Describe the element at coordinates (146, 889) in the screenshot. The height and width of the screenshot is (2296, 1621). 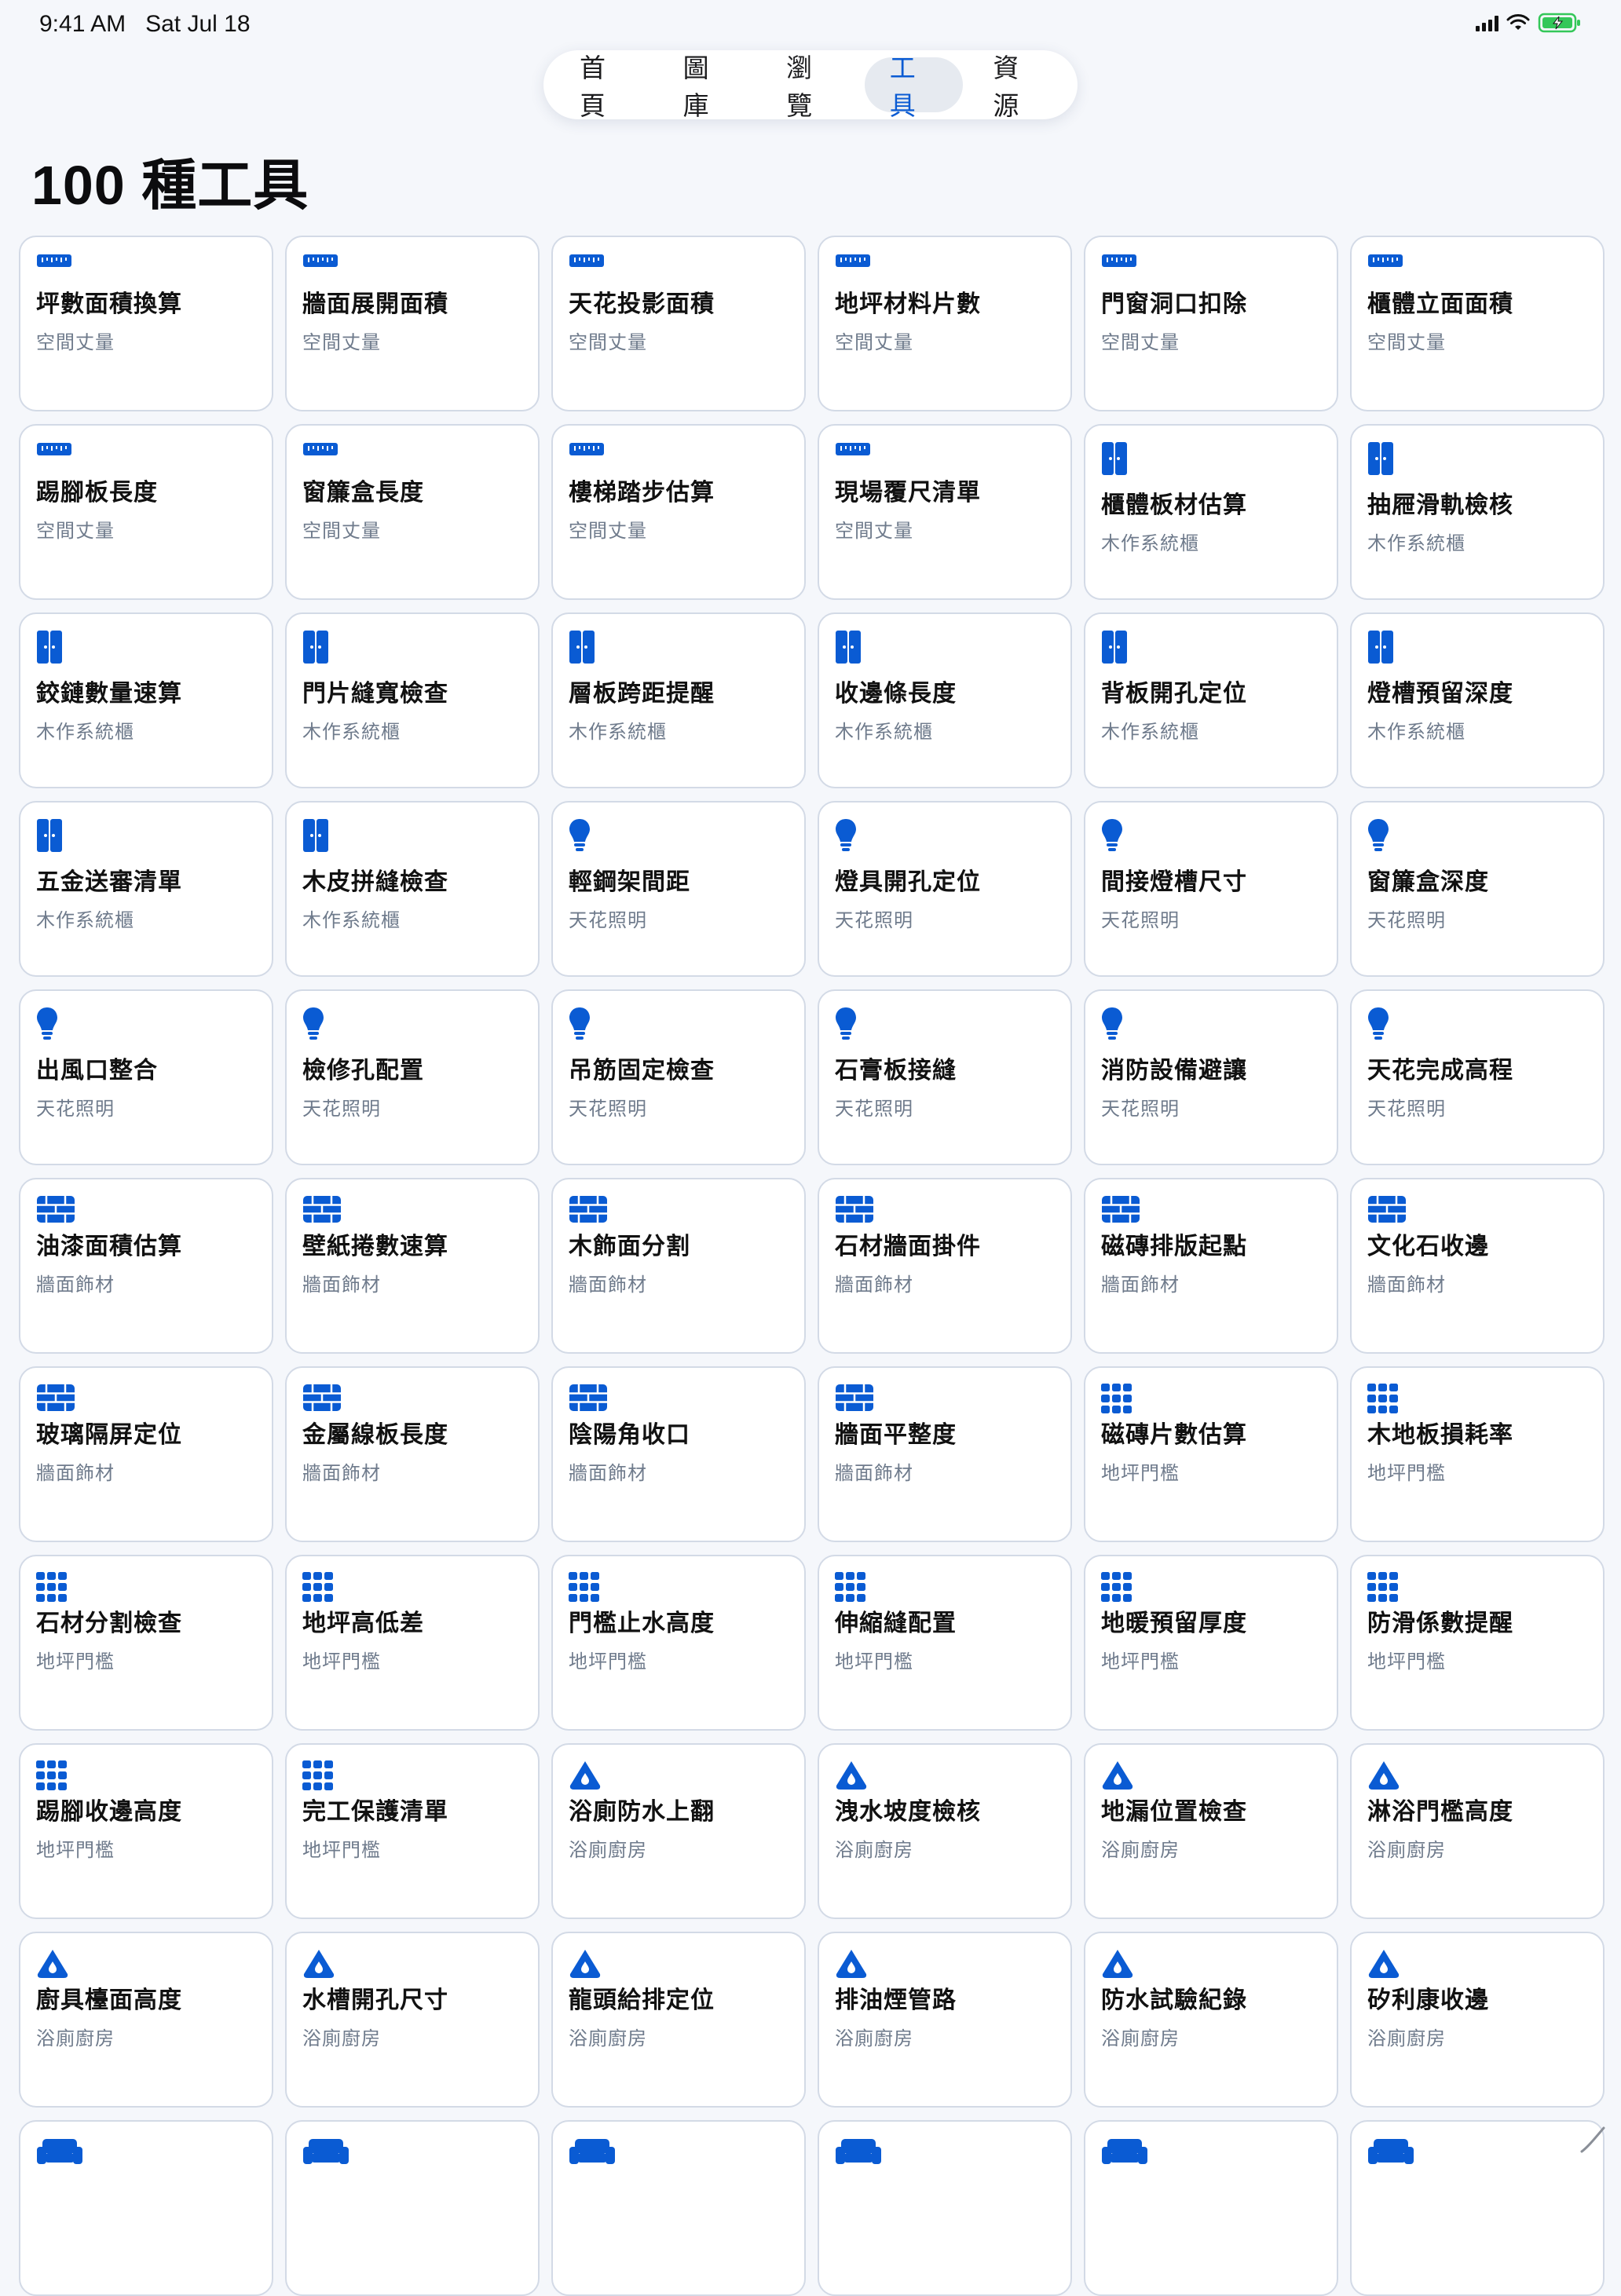
I see `tool-card: 五金送審清單 木作系統櫃` at that location.